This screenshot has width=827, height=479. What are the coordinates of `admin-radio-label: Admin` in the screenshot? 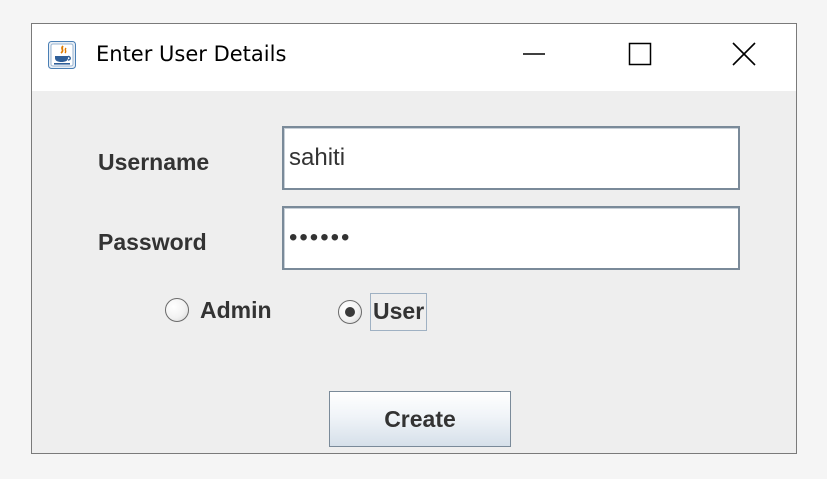 It's located at (236, 310).